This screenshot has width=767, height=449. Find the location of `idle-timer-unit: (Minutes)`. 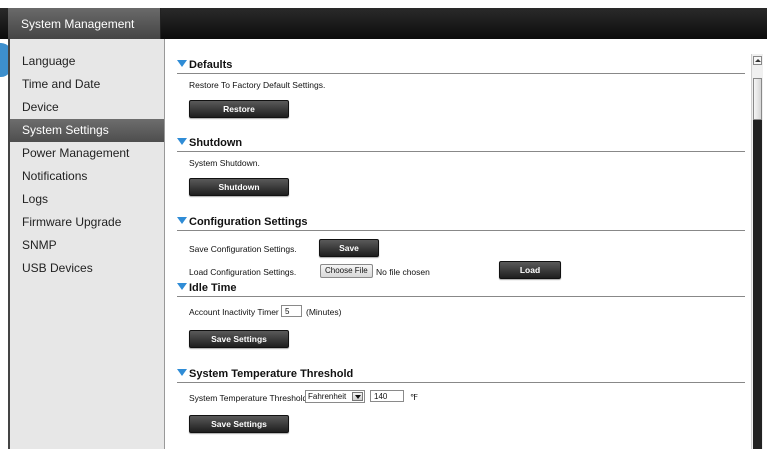

idle-timer-unit: (Minutes) is located at coordinates (324, 312).